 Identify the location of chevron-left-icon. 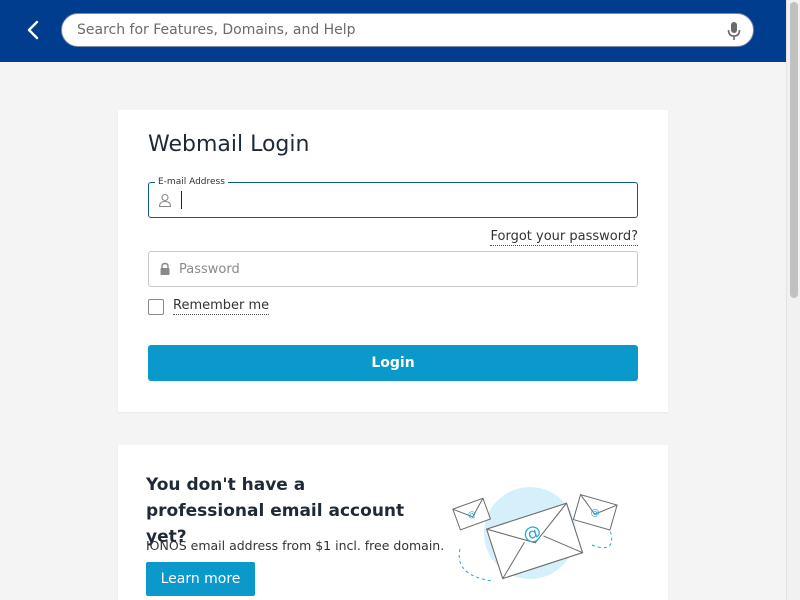
(33, 30).